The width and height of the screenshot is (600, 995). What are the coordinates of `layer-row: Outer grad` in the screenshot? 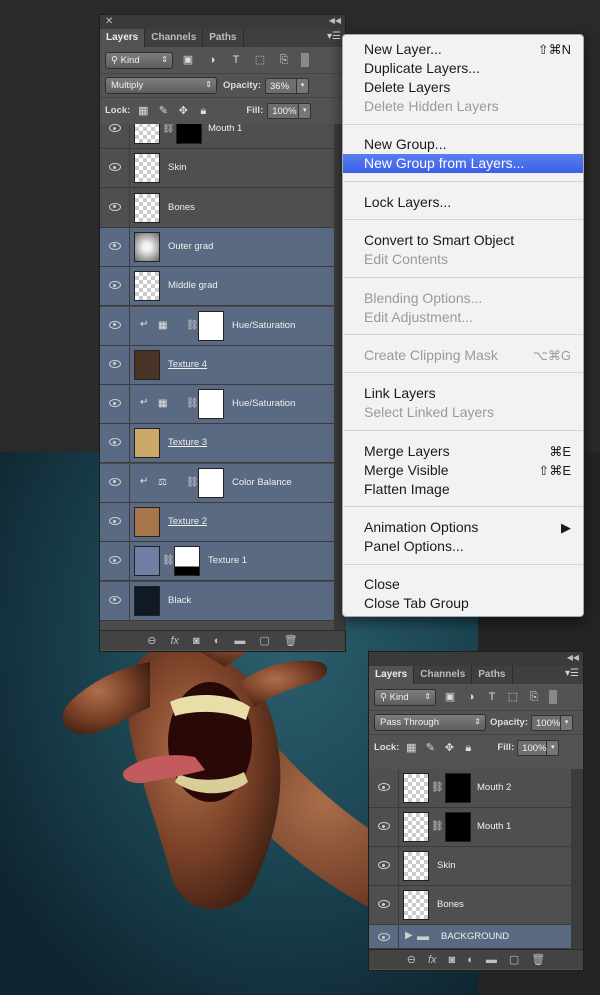 It's located at (217, 247).